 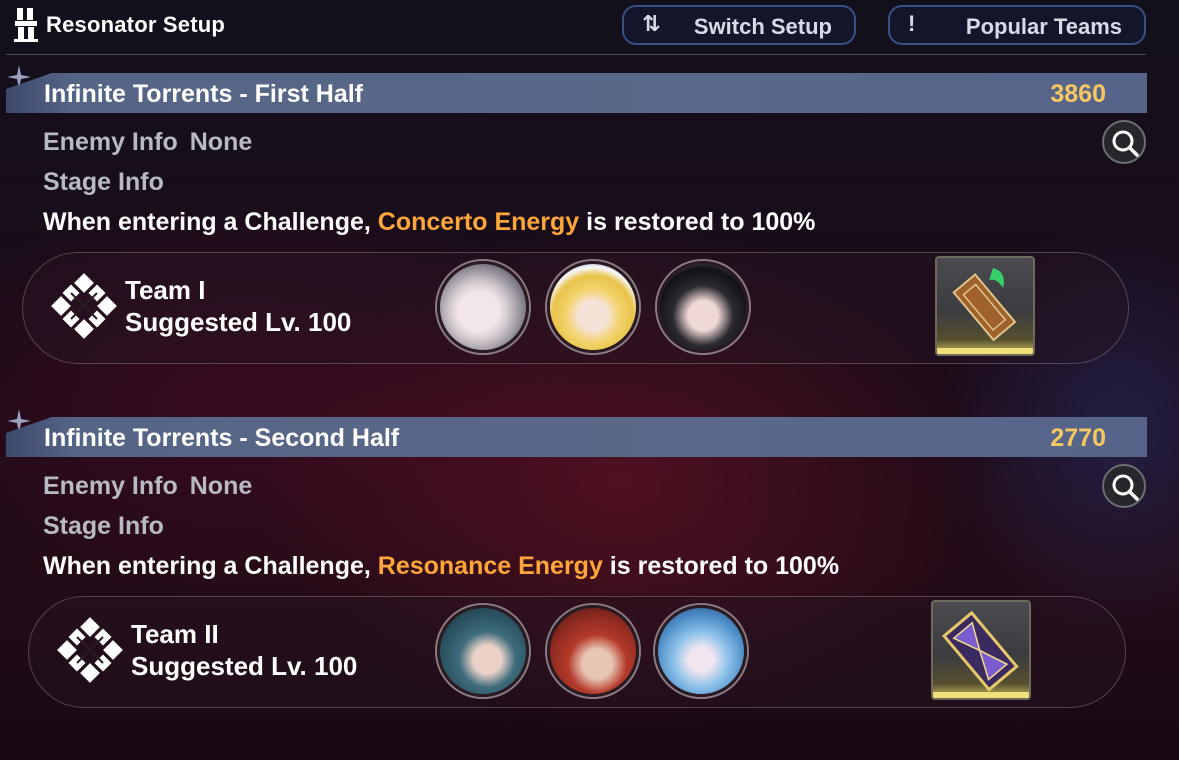 I want to click on team-card: Team I Suggested Lv. 100, so click(x=575, y=308).